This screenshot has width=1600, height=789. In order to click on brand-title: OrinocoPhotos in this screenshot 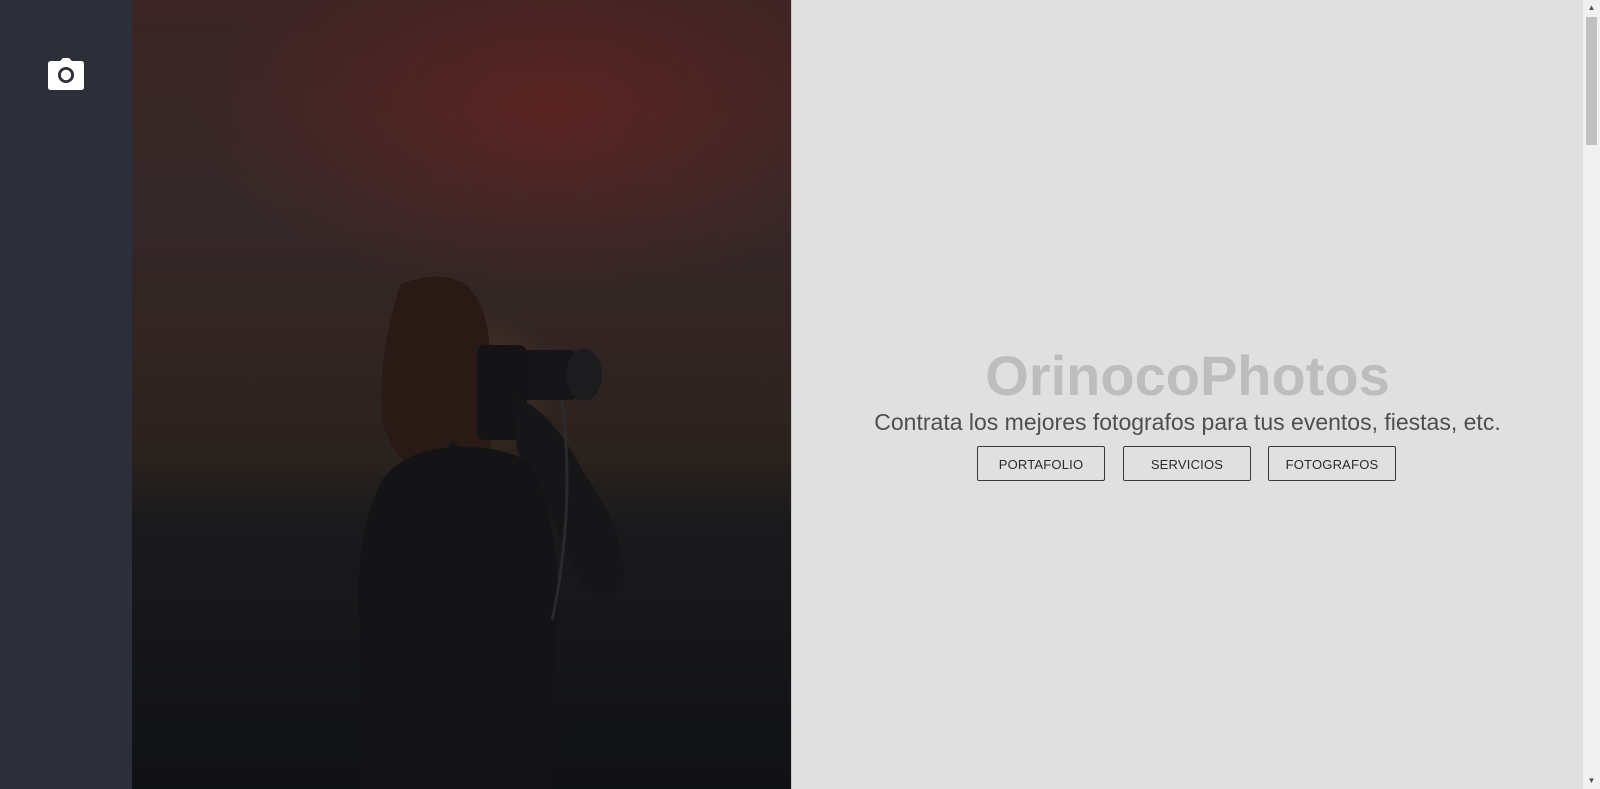, I will do `click(1187, 375)`.